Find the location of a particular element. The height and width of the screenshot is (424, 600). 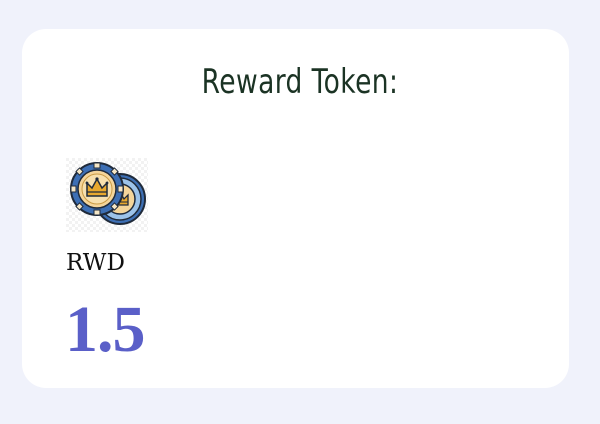

token-symbol: RWD is located at coordinates (95, 263).